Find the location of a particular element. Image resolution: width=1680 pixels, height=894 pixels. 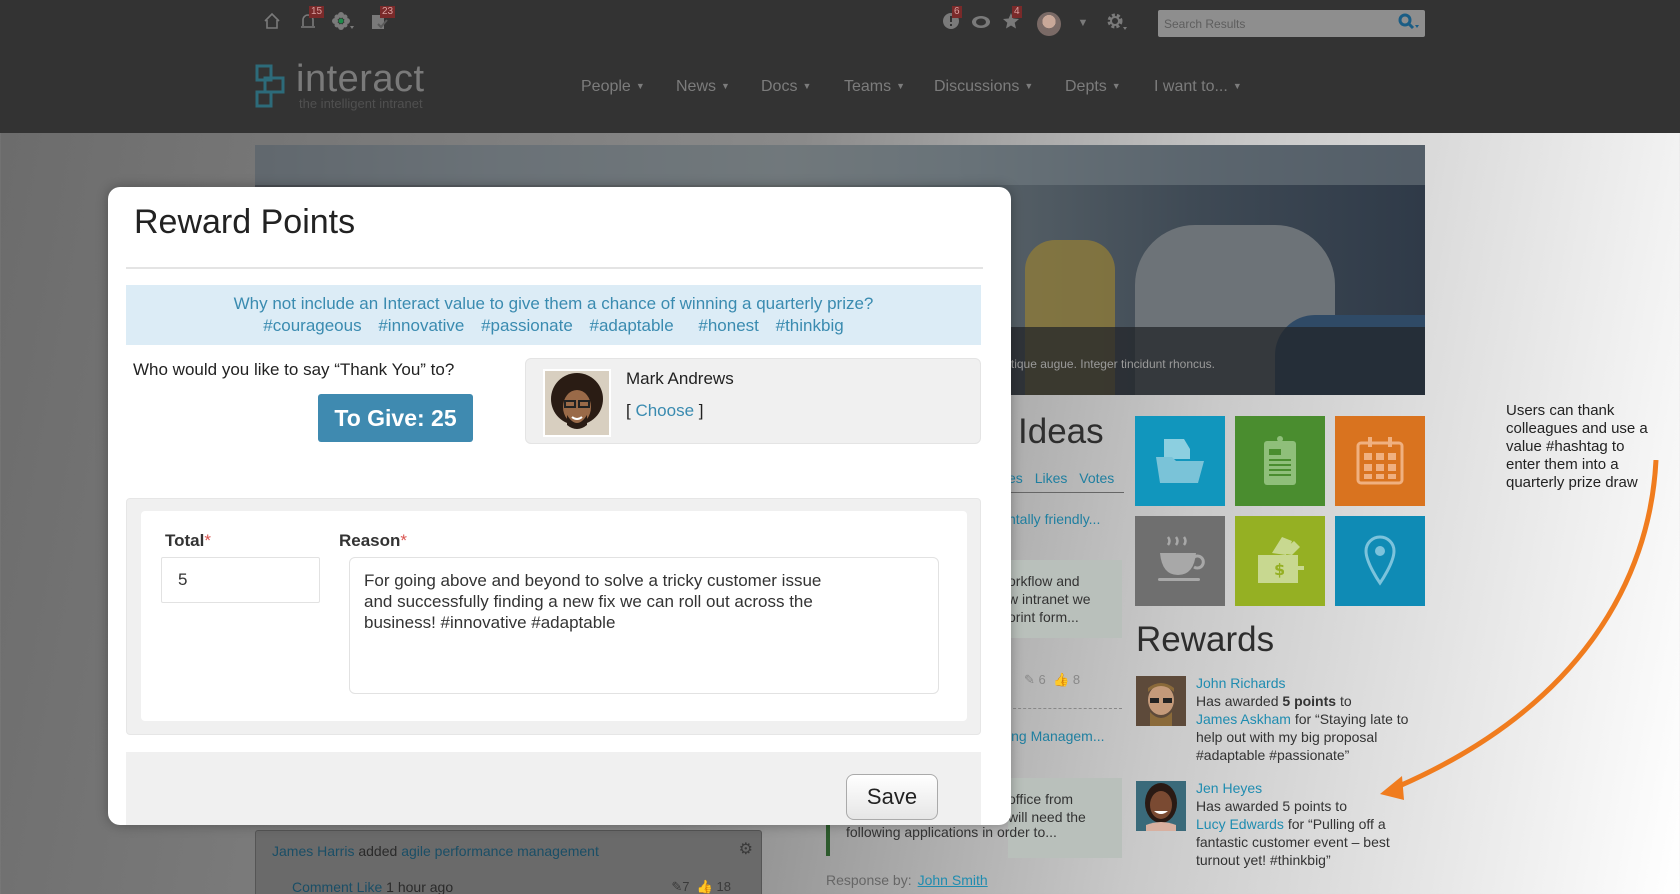

tile-expenses: $ is located at coordinates (1280, 561).